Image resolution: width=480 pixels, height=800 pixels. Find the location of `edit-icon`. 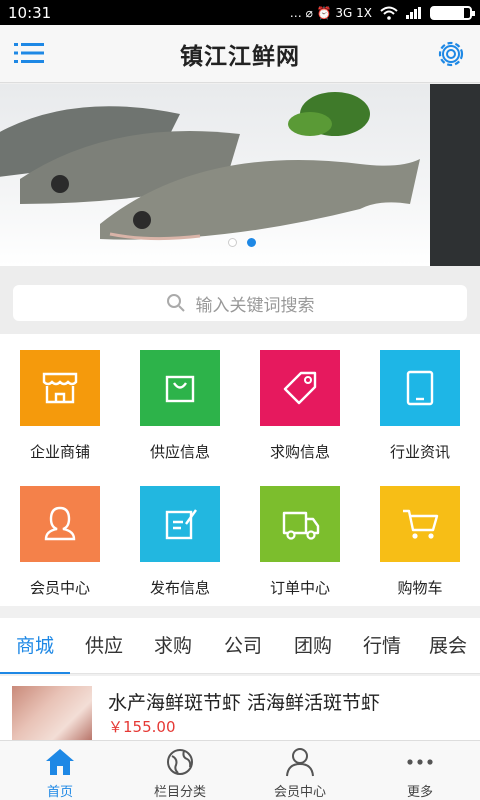

edit-icon is located at coordinates (181, 524).